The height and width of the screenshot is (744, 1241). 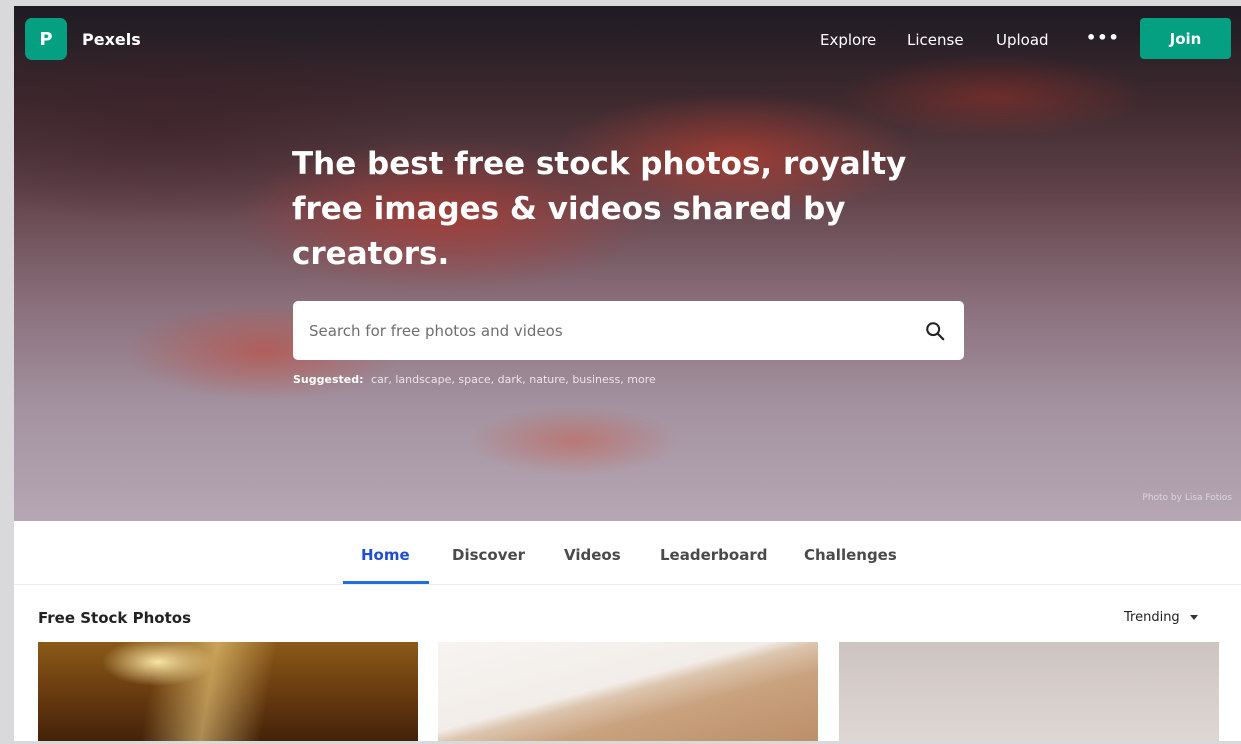 I want to click on tab-home: Home, so click(x=385, y=555).